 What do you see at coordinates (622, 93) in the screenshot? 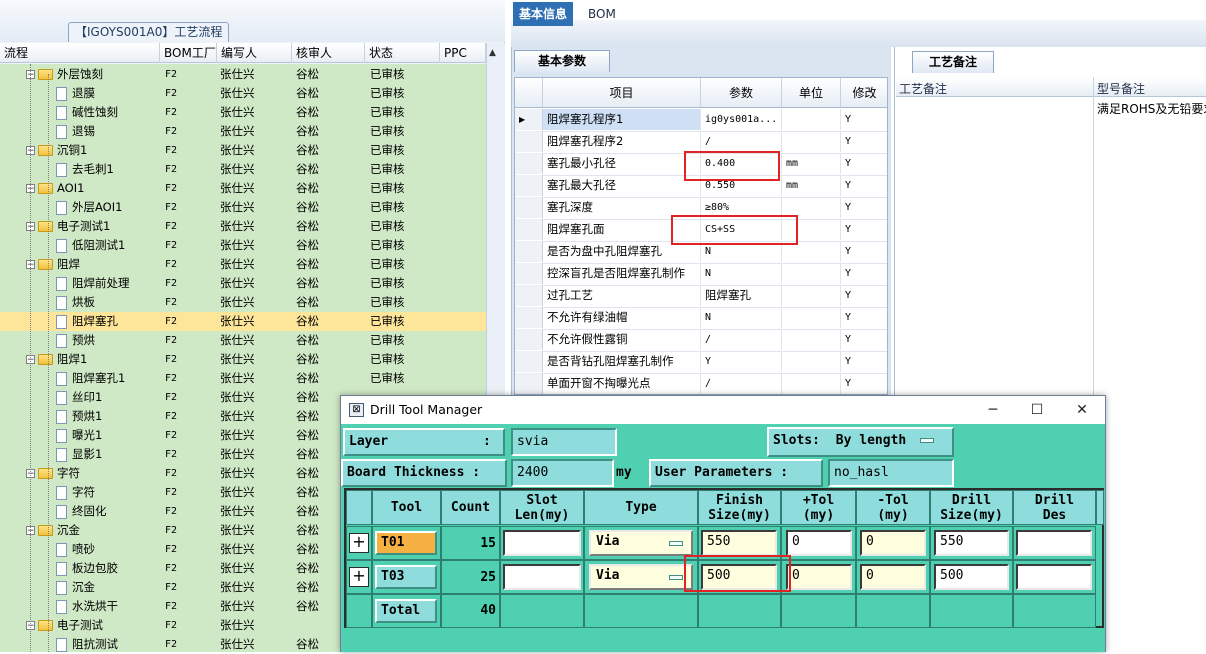
I see `col-header-item: 项目` at bounding box center [622, 93].